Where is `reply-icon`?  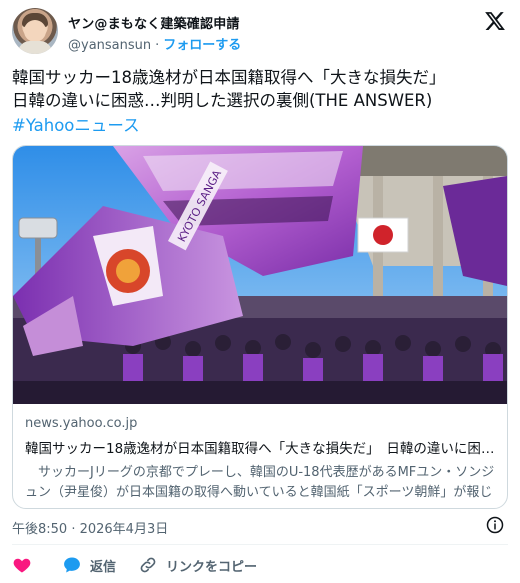
reply-icon is located at coordinates (72, 565).